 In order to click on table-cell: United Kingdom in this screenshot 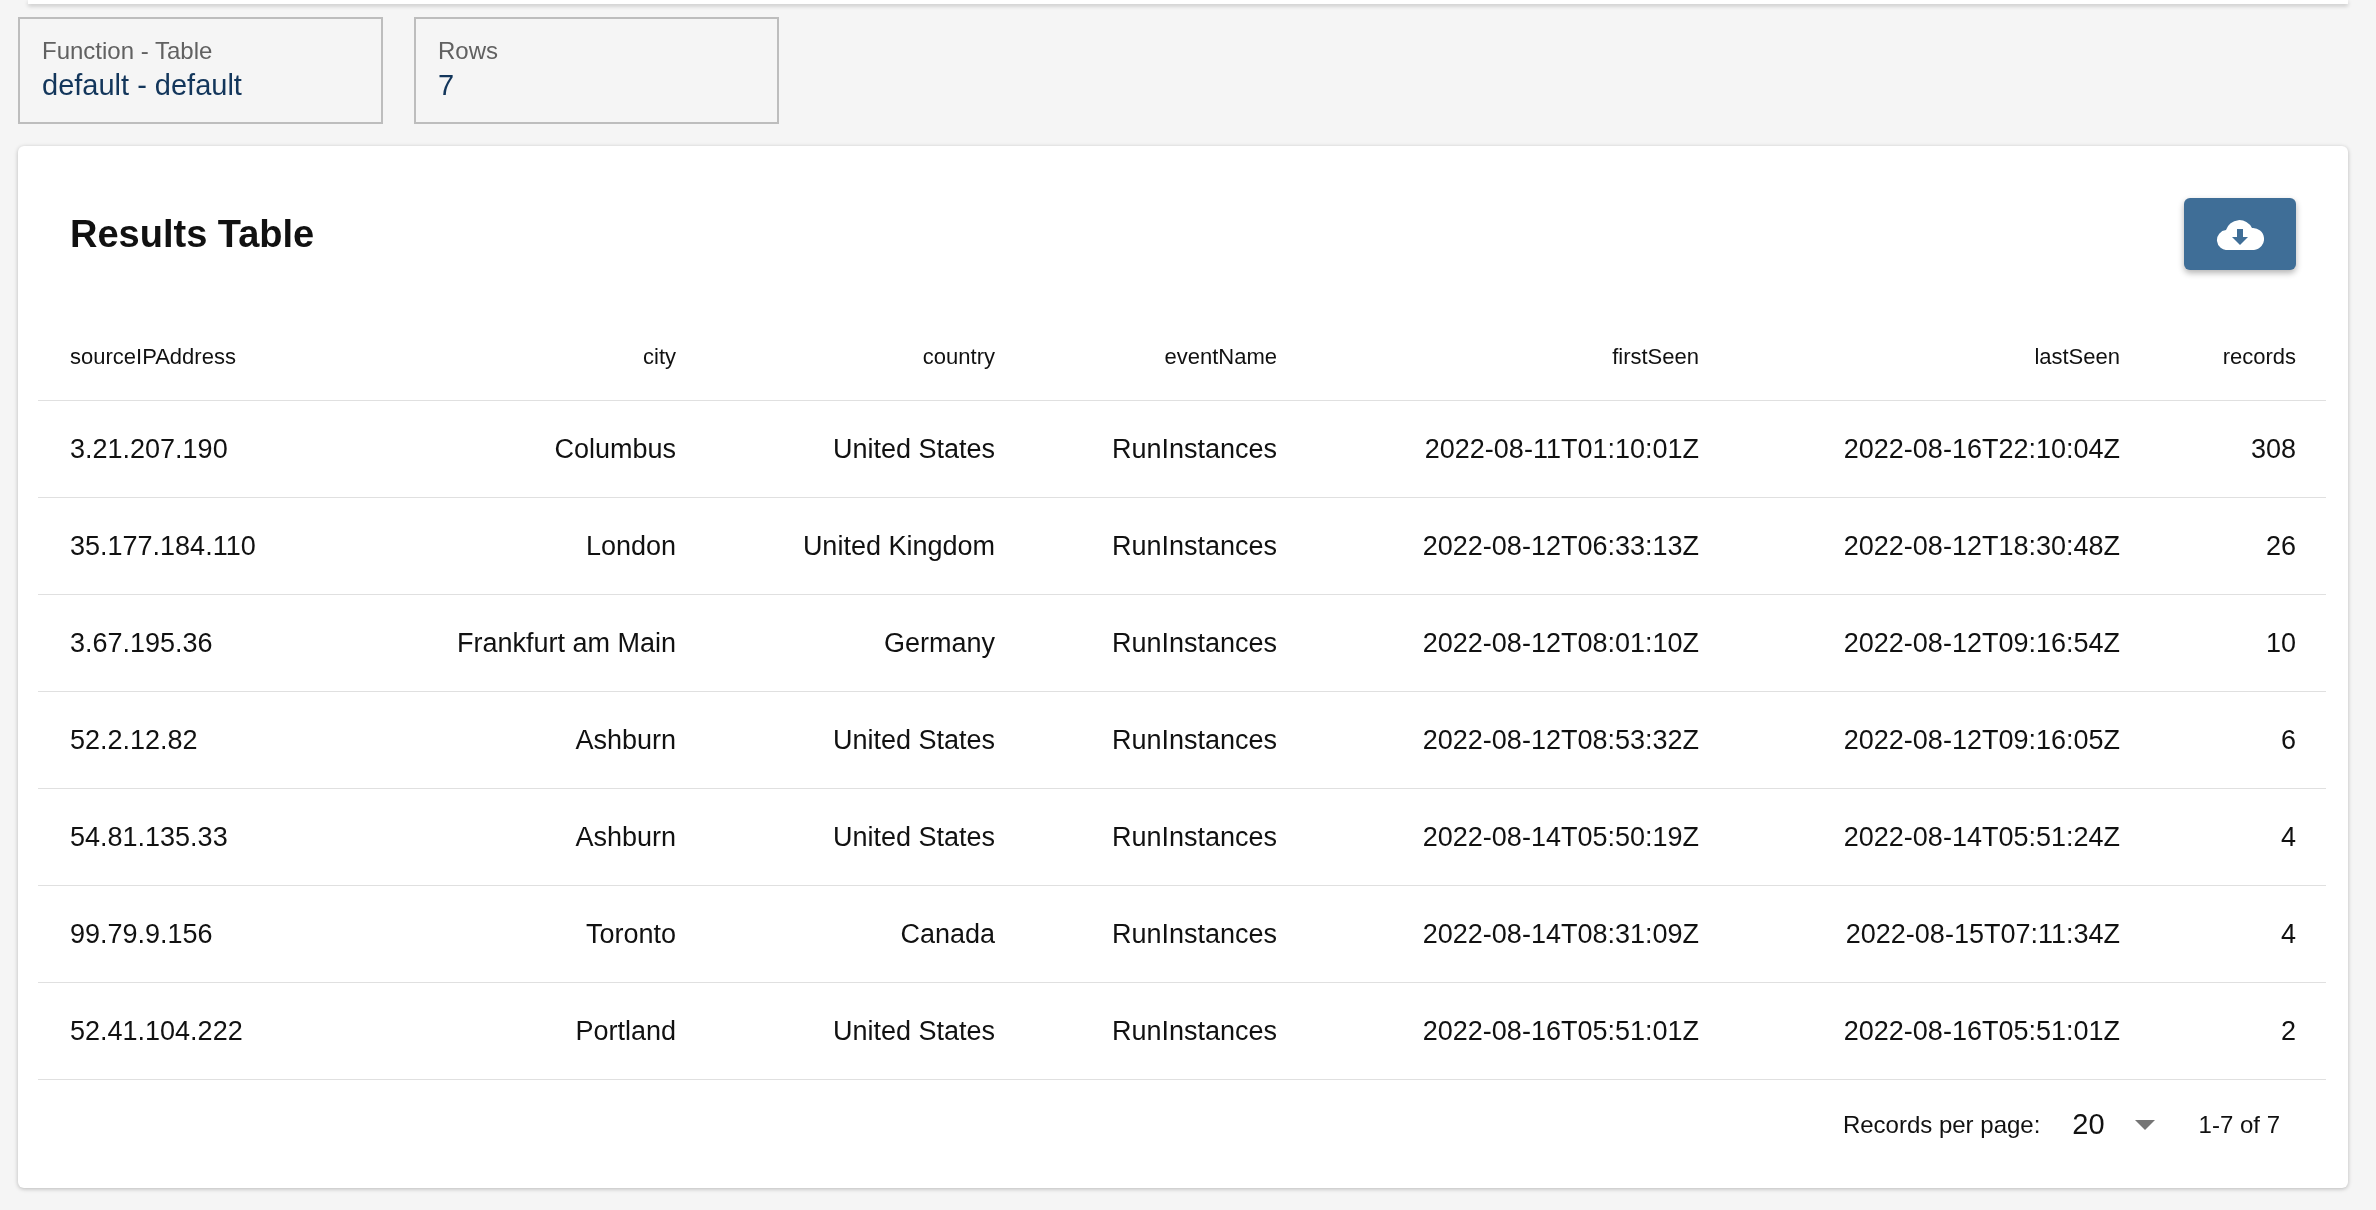, I will do `click(835, 546)`.